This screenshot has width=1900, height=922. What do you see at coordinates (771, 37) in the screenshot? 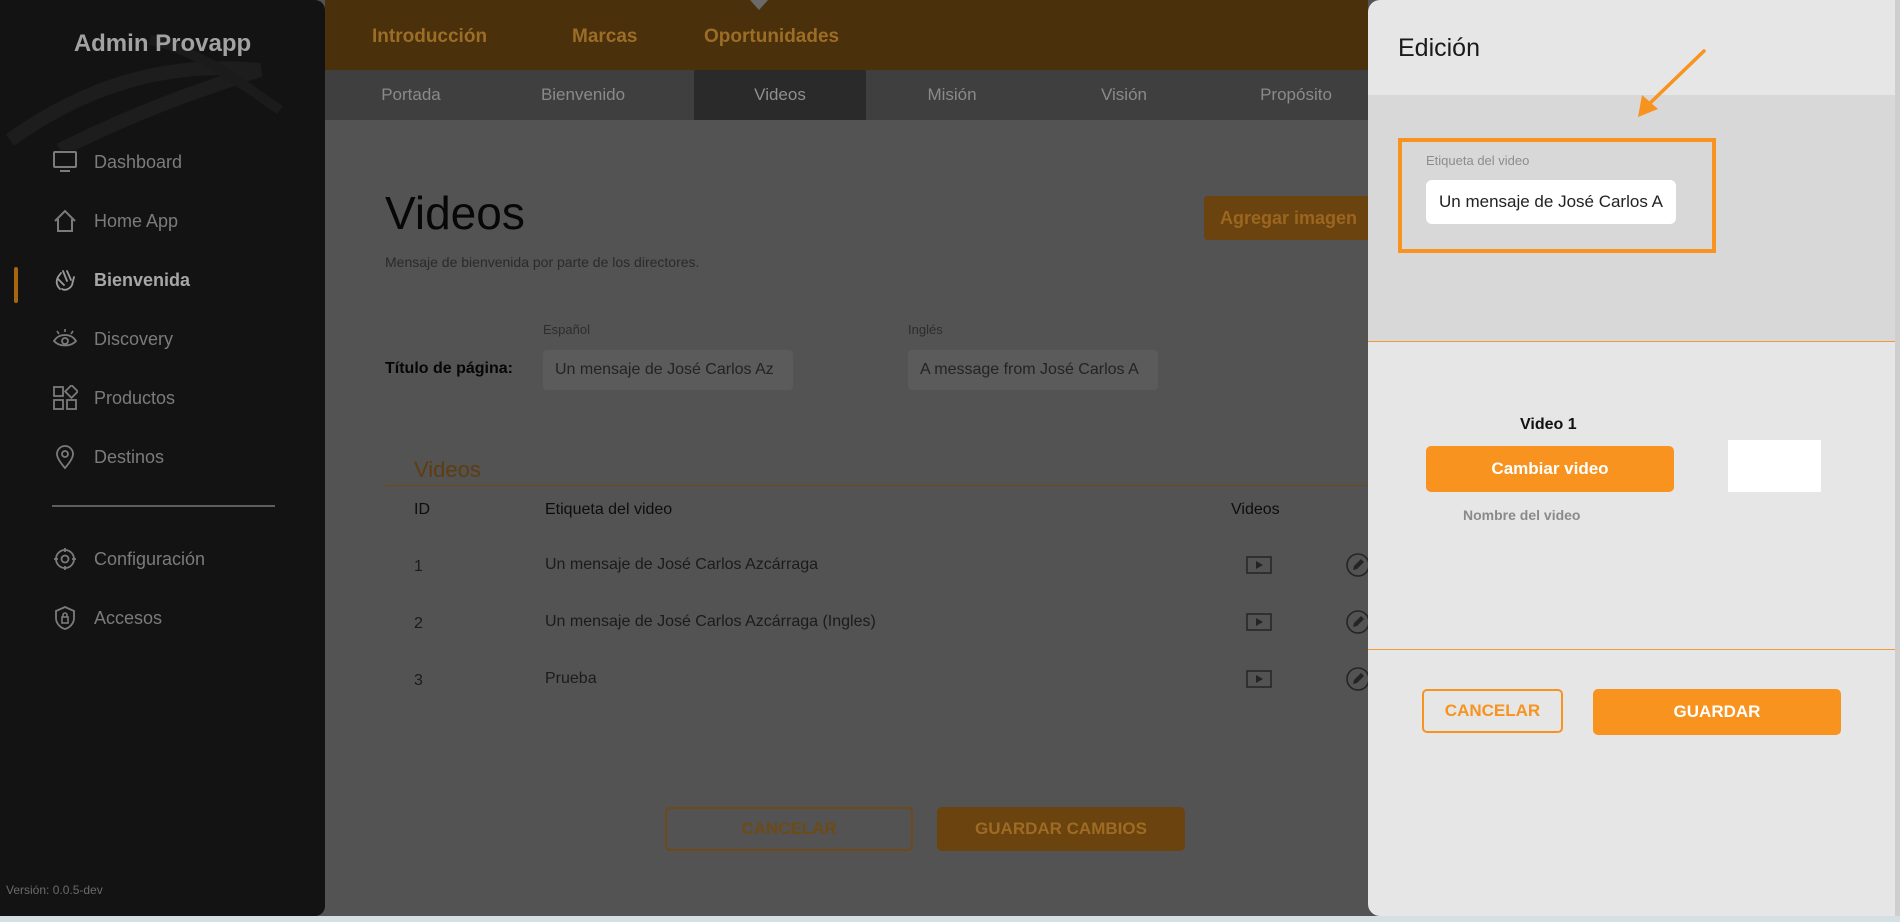
I see `tab-oportunidades: Oportunidades` at bounding box center [771, 37].